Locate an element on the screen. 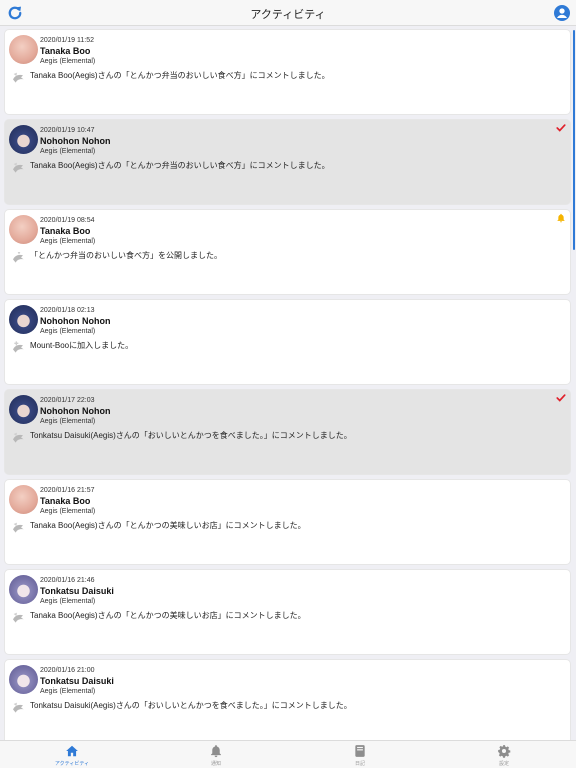 This screenshot has height=768, width=576. publish-icon is located at coordinates (18, 257).